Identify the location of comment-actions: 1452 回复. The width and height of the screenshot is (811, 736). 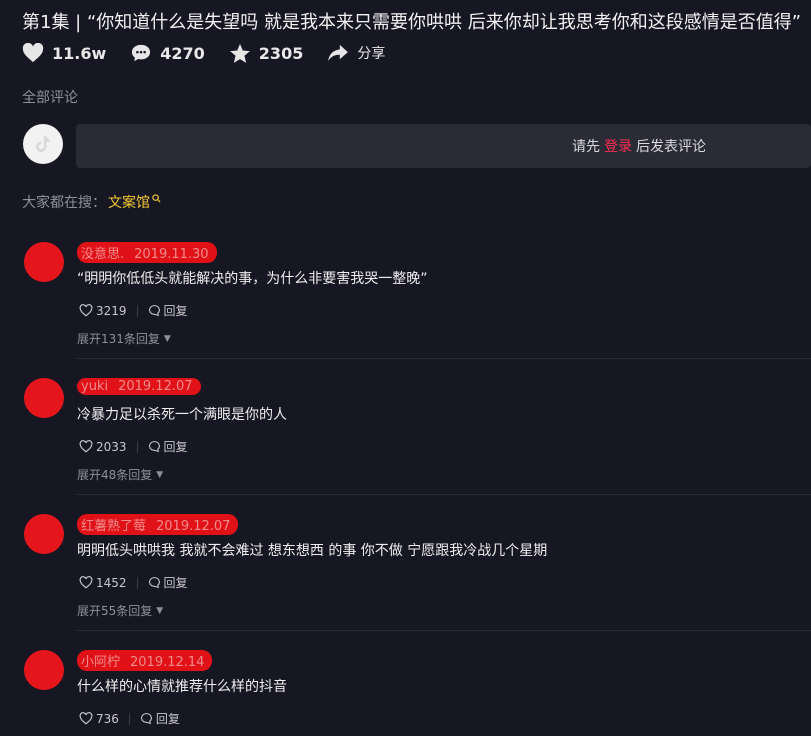
(133, 582).